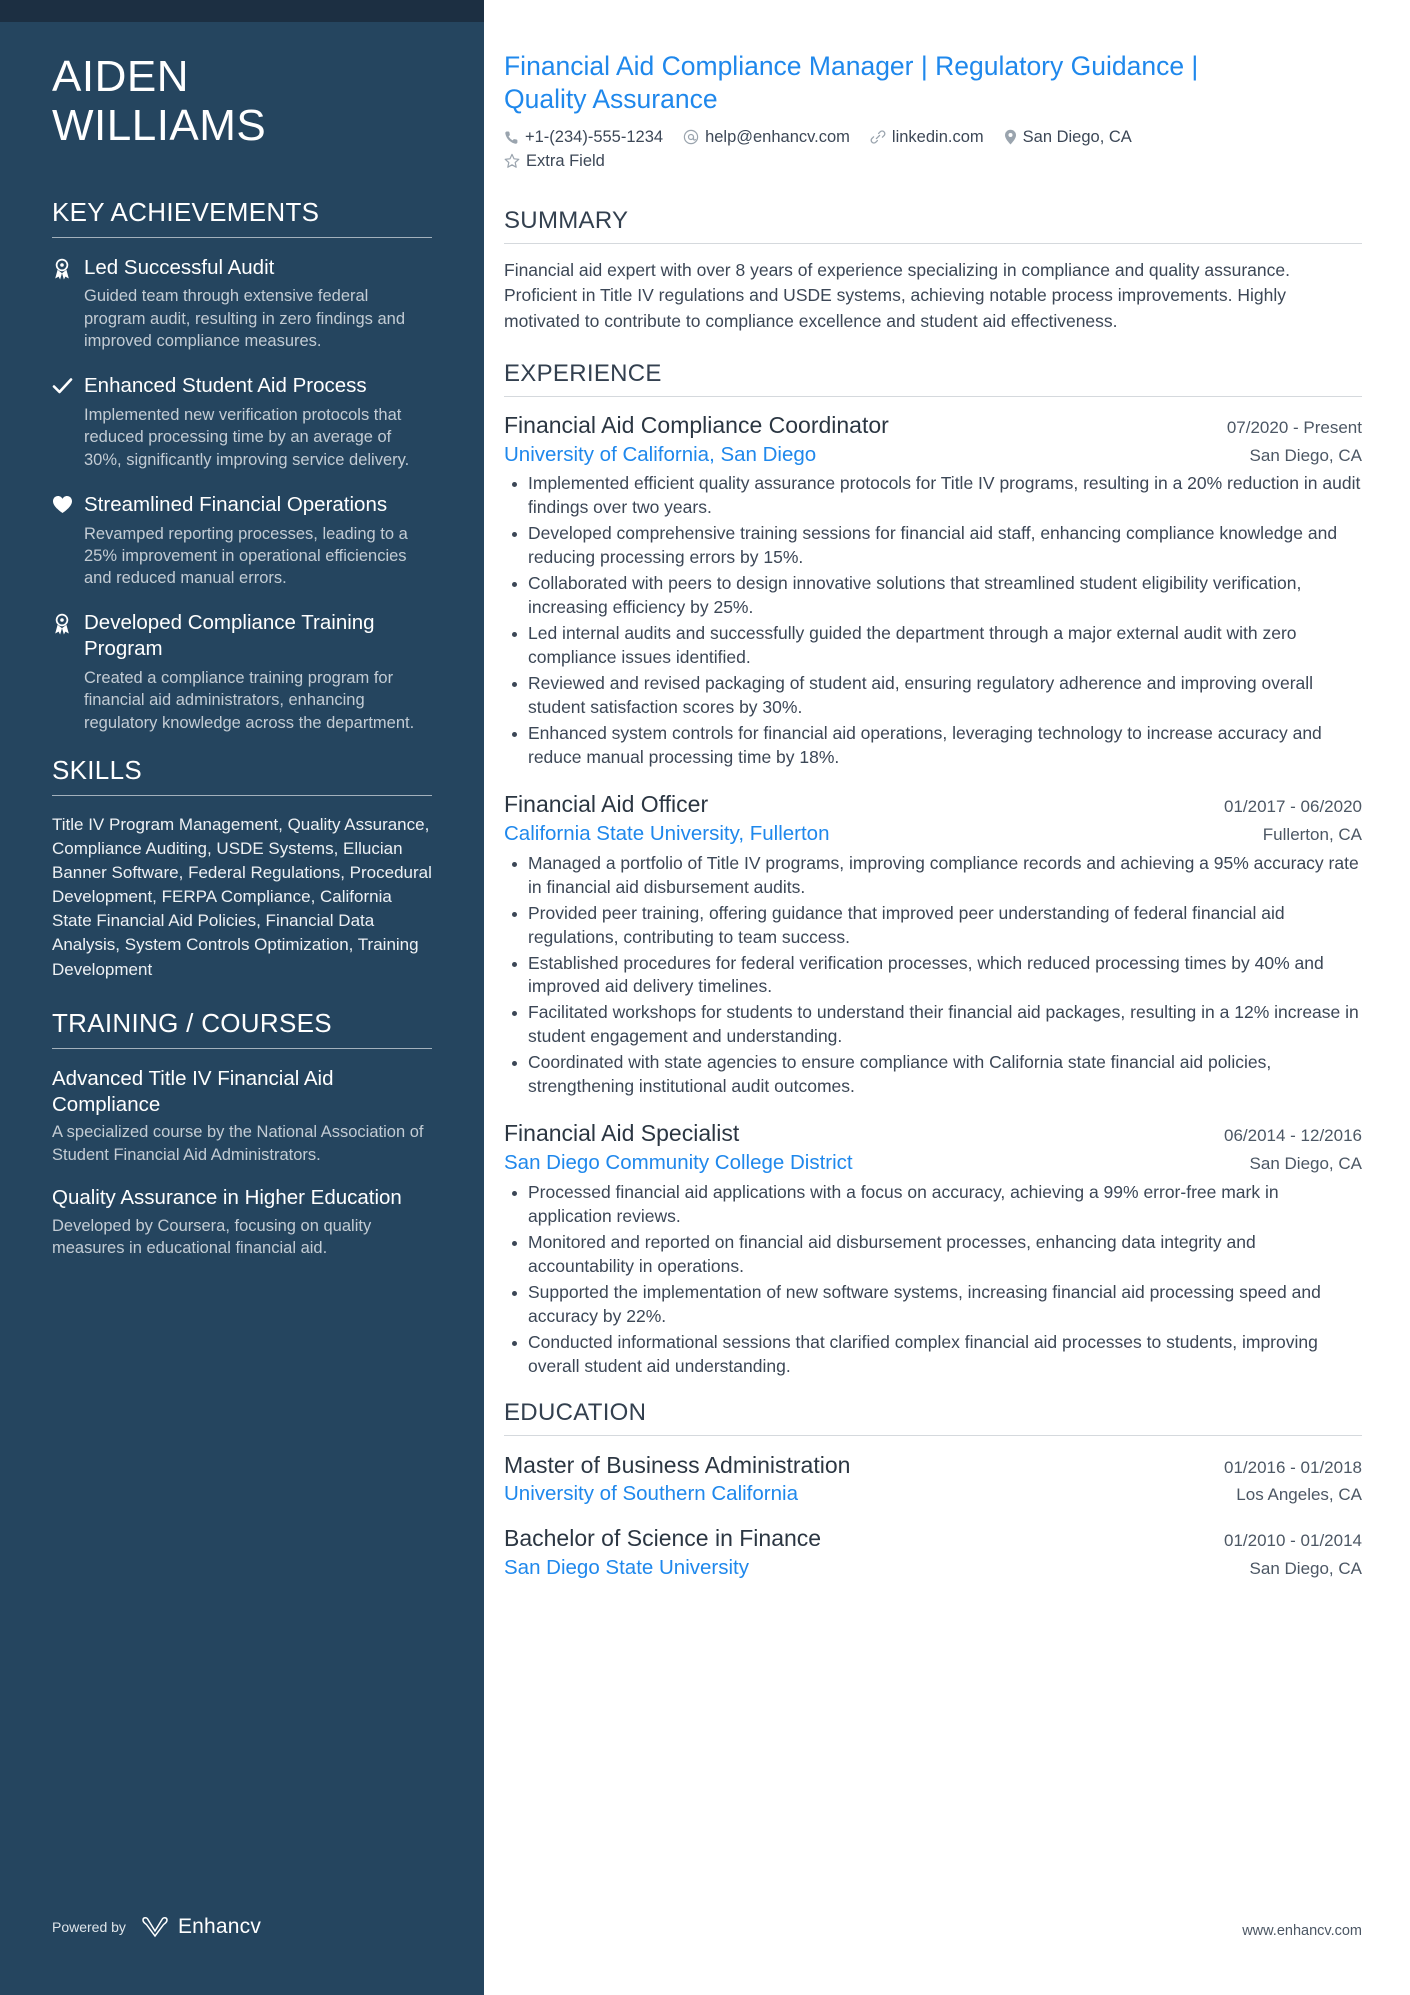 This screenshot has width=1410, height=1995. What do you see at coordinates (566, 220) in the screenshot?
I see `summary-heading: SUMMARY` at bounding box center [566, 220].